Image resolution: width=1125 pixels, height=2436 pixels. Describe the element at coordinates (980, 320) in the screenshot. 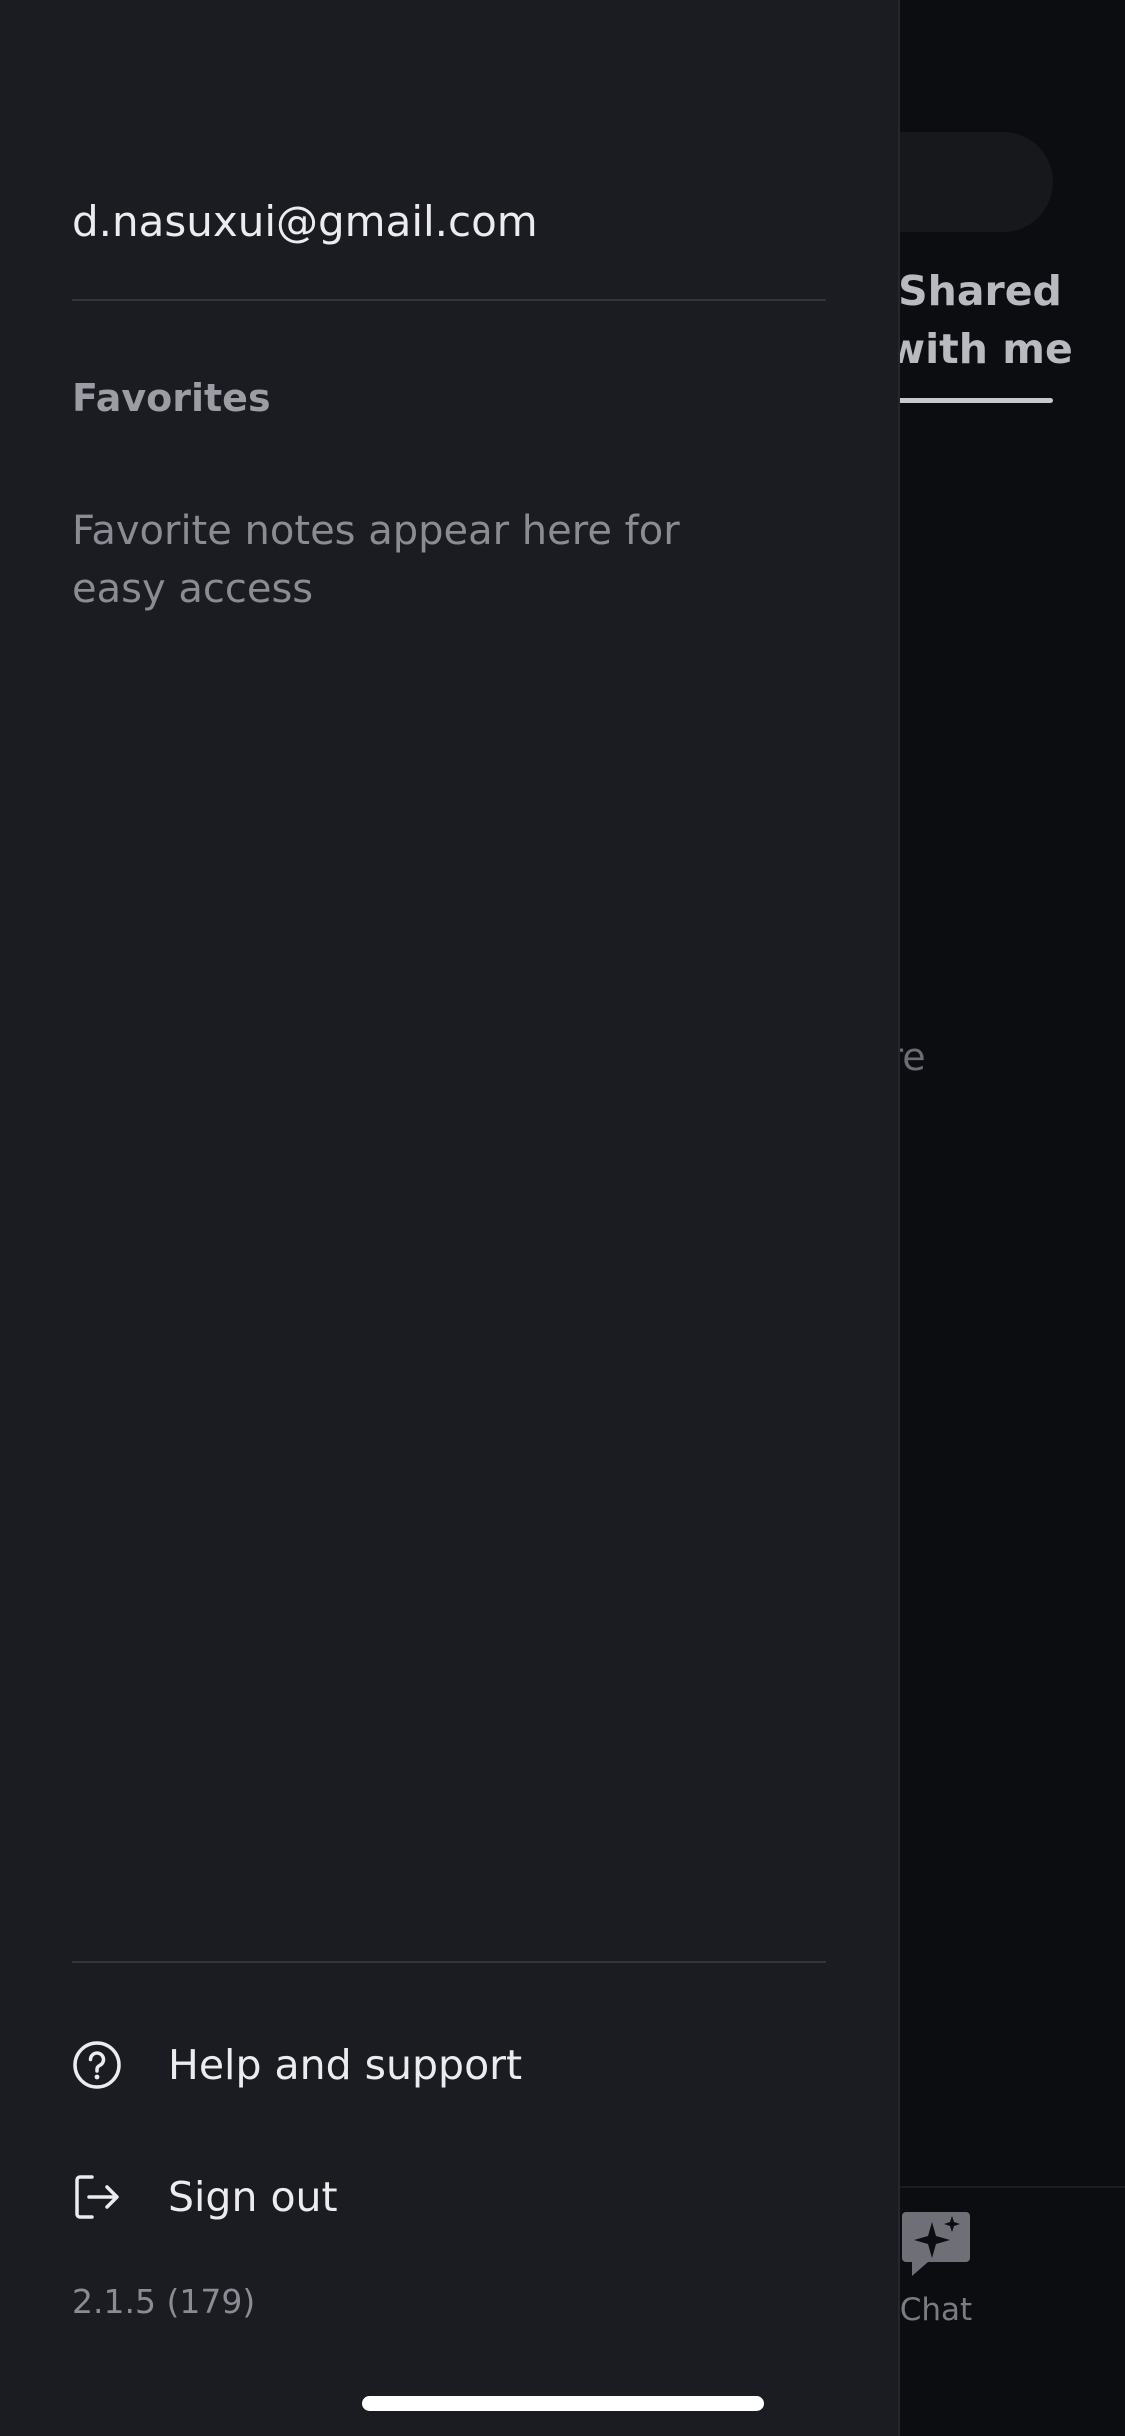

I see `tab-shared-with-me: Shared with me` at that location.